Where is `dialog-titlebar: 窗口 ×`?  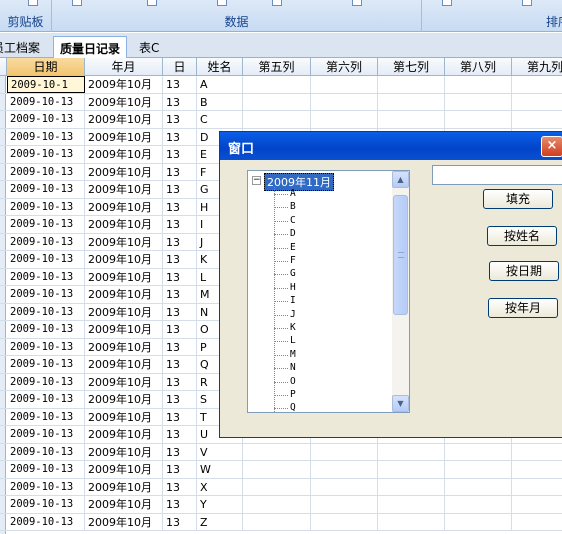
dialog-titlebar: 窗口 × is located at coordinates (391, 146).